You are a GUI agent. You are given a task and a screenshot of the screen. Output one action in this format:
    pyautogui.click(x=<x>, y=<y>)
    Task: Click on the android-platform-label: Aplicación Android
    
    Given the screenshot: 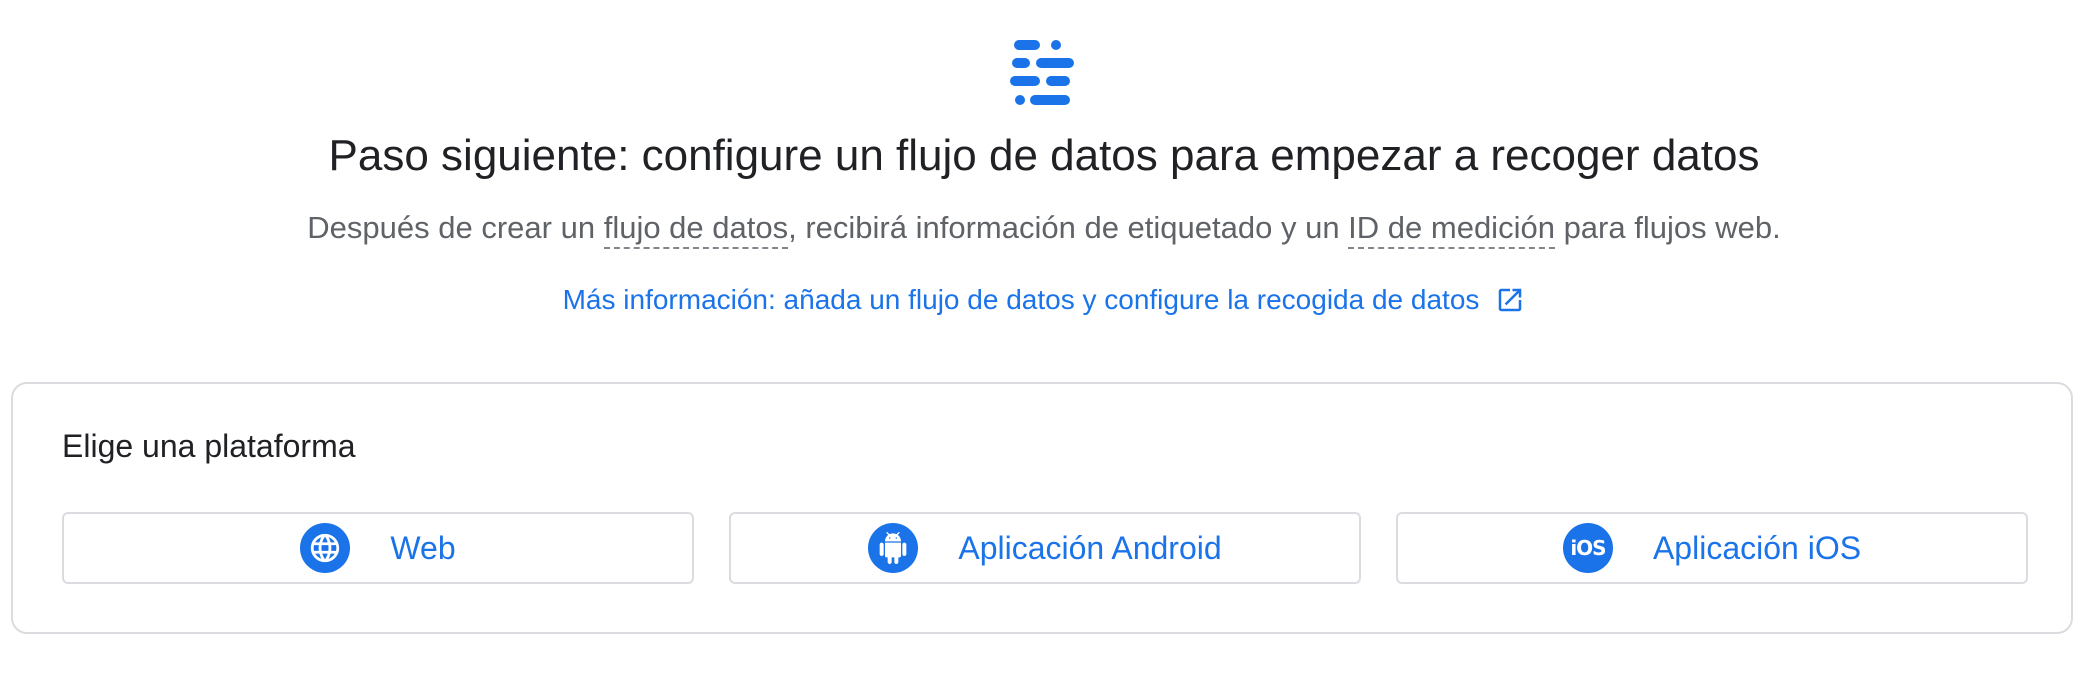 What is the action you would take?
    pyautogui.click(x=1090, y=547)
    